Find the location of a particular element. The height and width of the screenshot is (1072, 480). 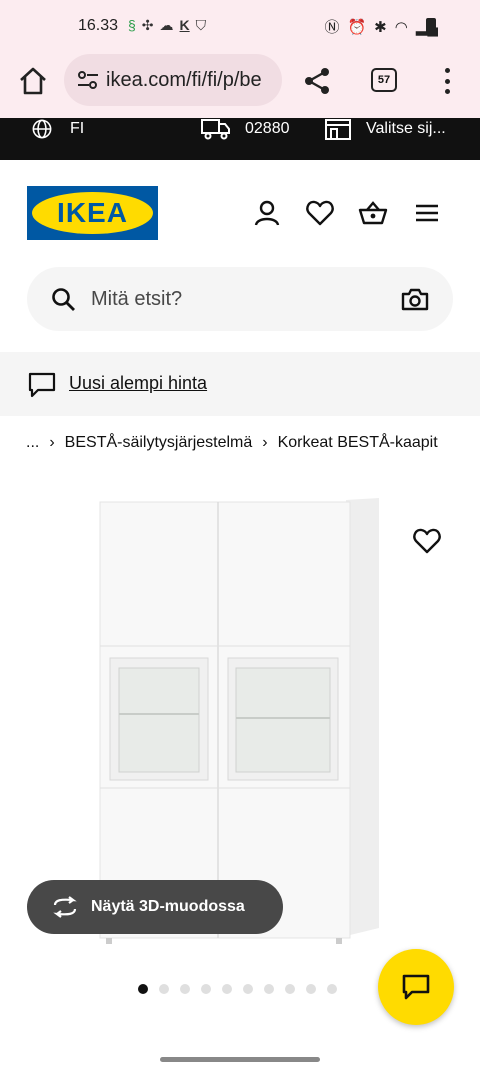

status-time: 16.33 is located at coordinates (98, 25).